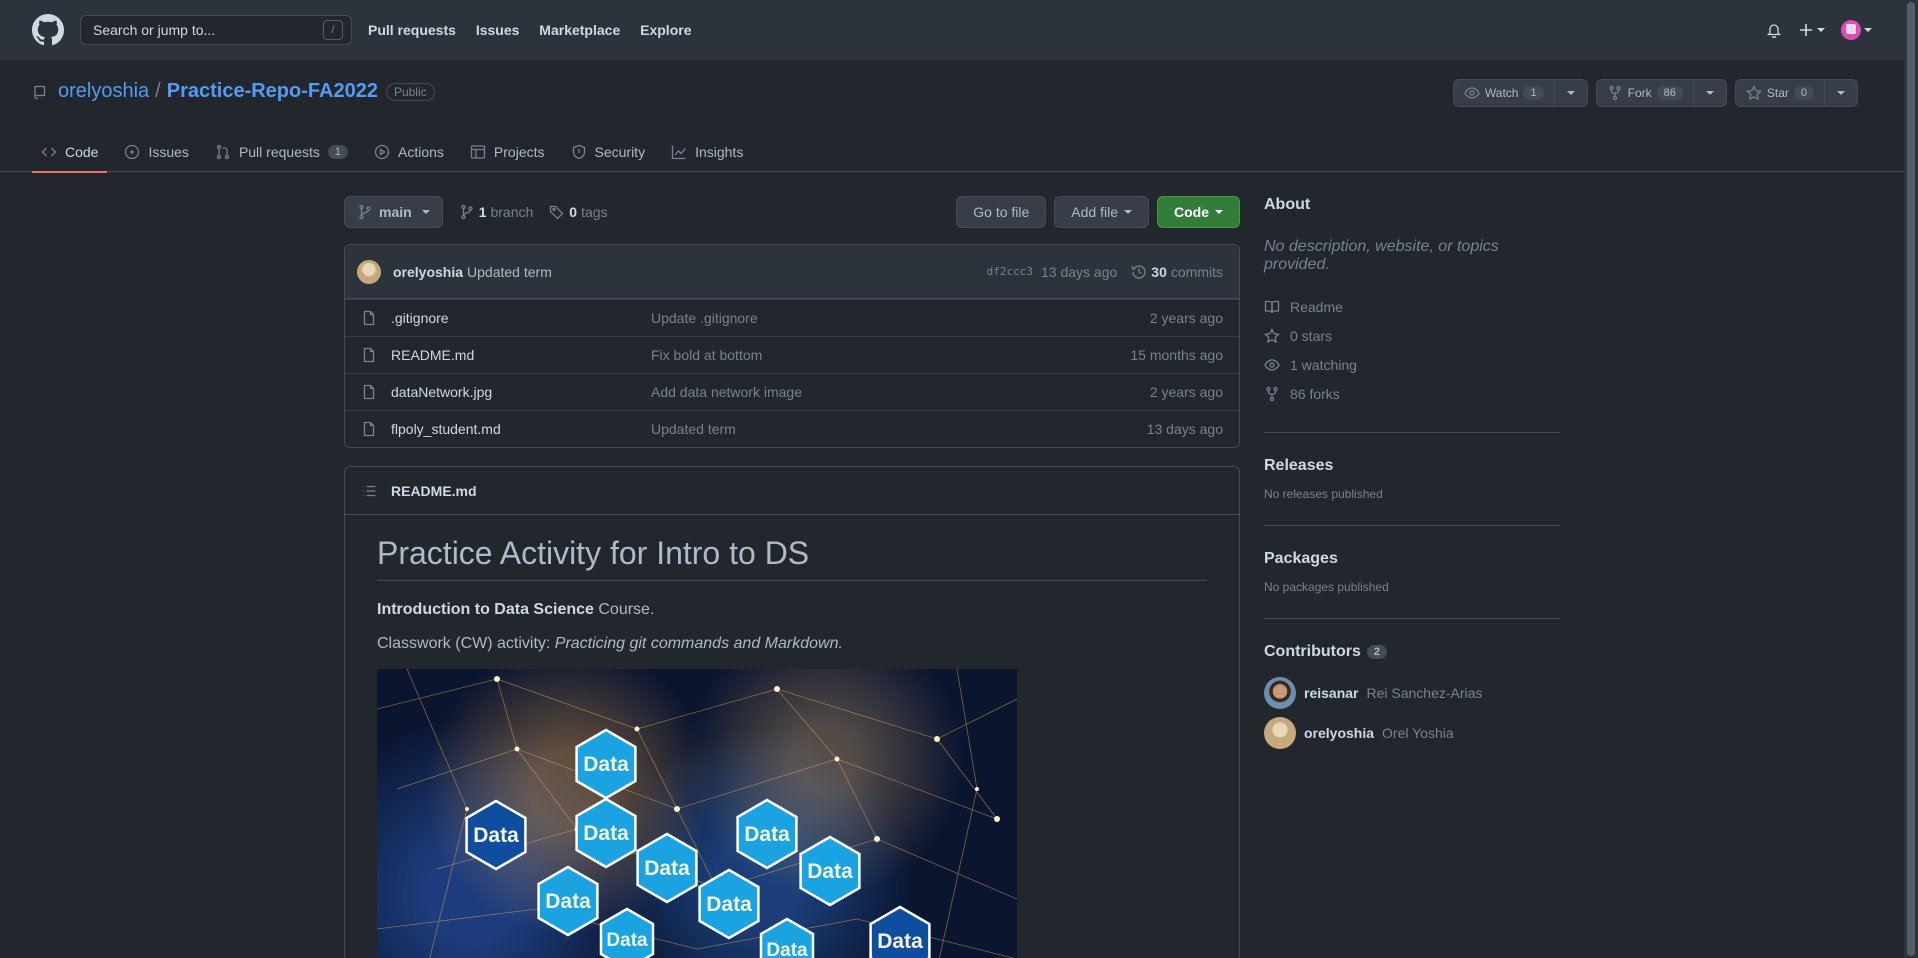  Describe the element at coordinates (1571, 93) in the screenshot. I see `watch-dropdown` at that location.